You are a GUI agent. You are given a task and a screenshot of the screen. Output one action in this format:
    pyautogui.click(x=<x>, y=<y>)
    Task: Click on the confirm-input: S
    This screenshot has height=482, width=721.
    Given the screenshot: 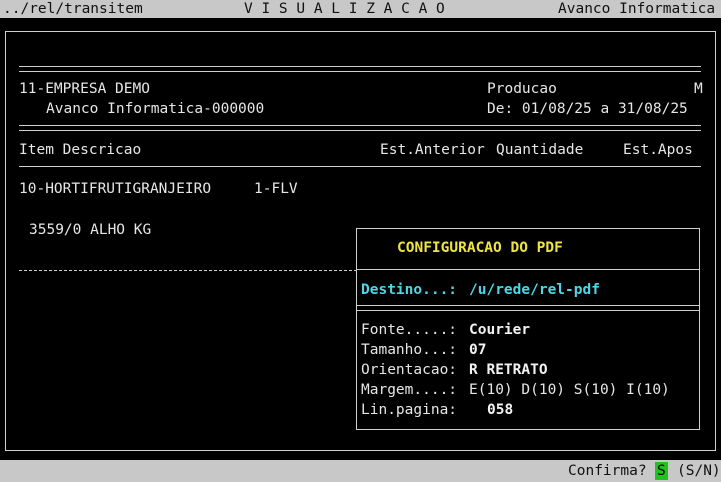 What is the action you would take?
    pyautogui.click(x=661, y=471)
    